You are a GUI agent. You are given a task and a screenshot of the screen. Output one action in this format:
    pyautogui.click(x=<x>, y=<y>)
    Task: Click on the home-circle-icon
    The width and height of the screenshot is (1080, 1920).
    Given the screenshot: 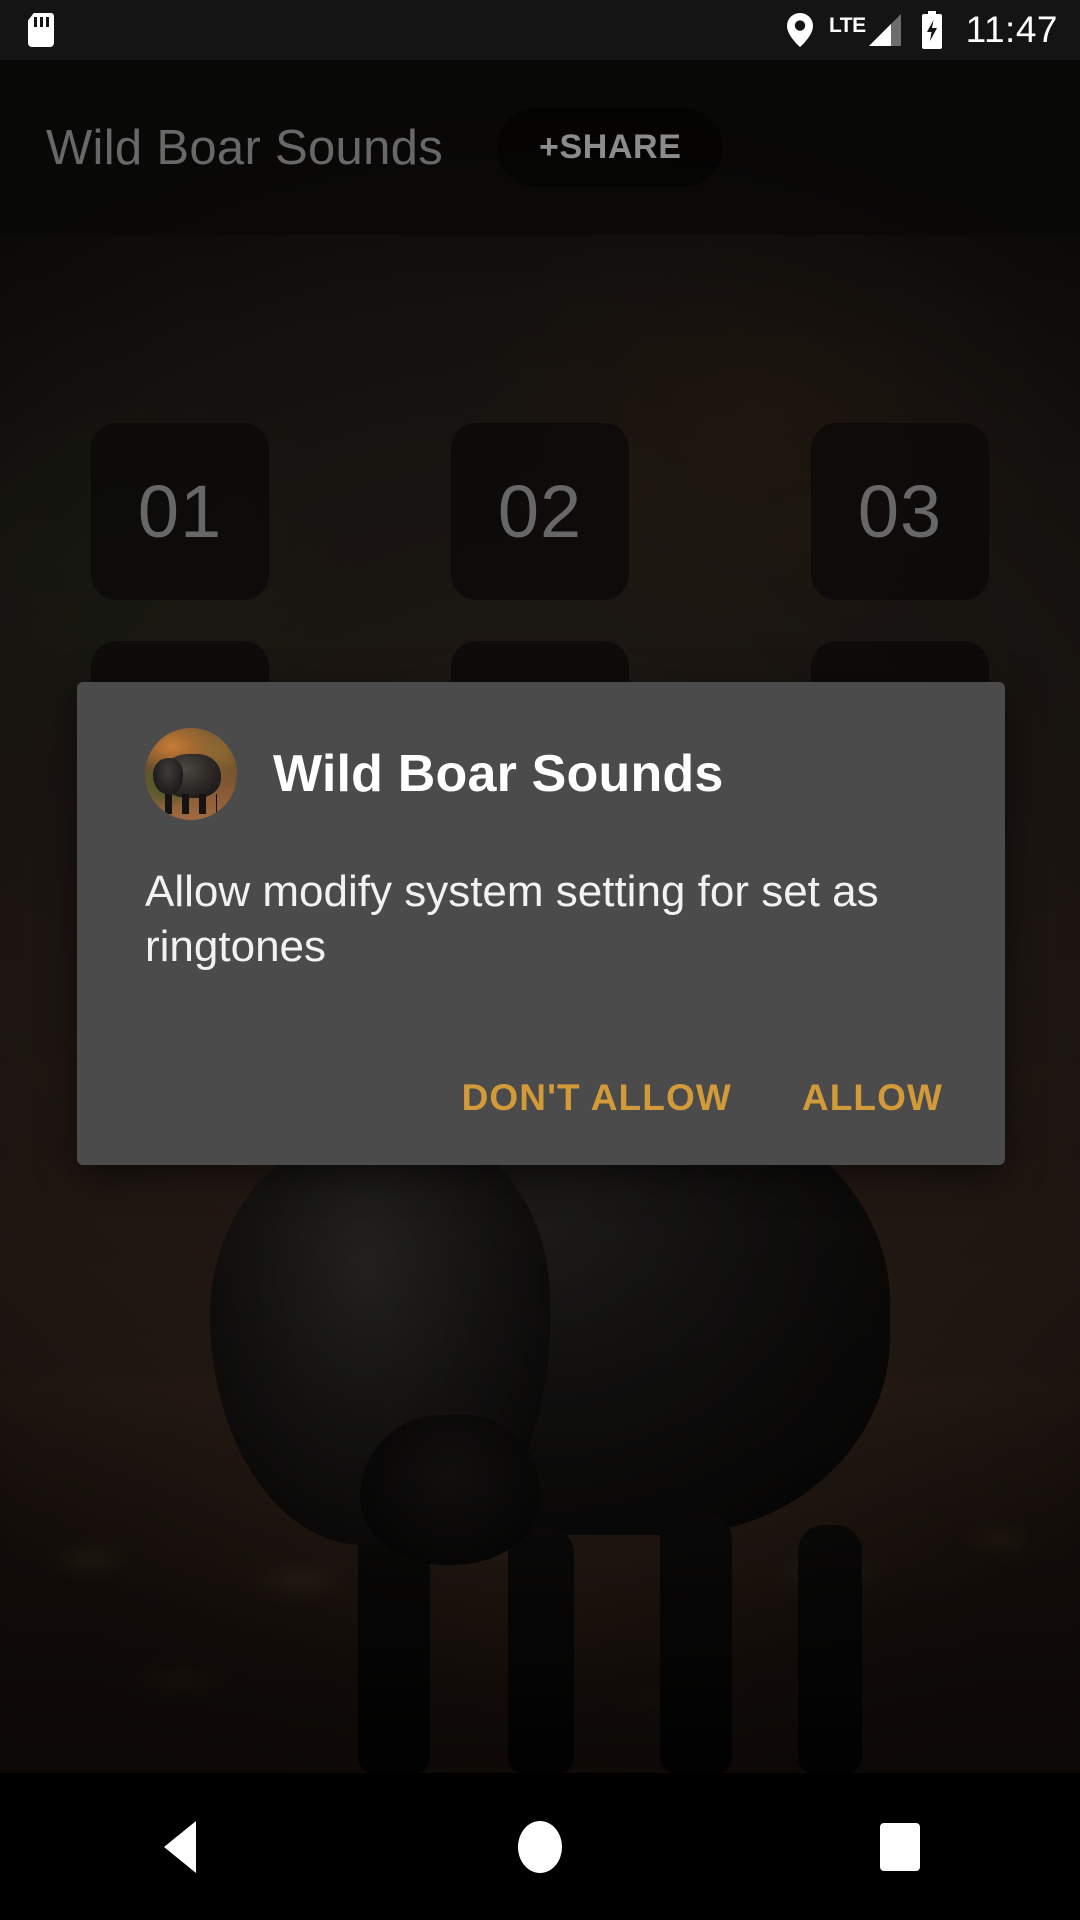 What is the action you would take?
    pyautogui.click(x=540, y=1846)
    